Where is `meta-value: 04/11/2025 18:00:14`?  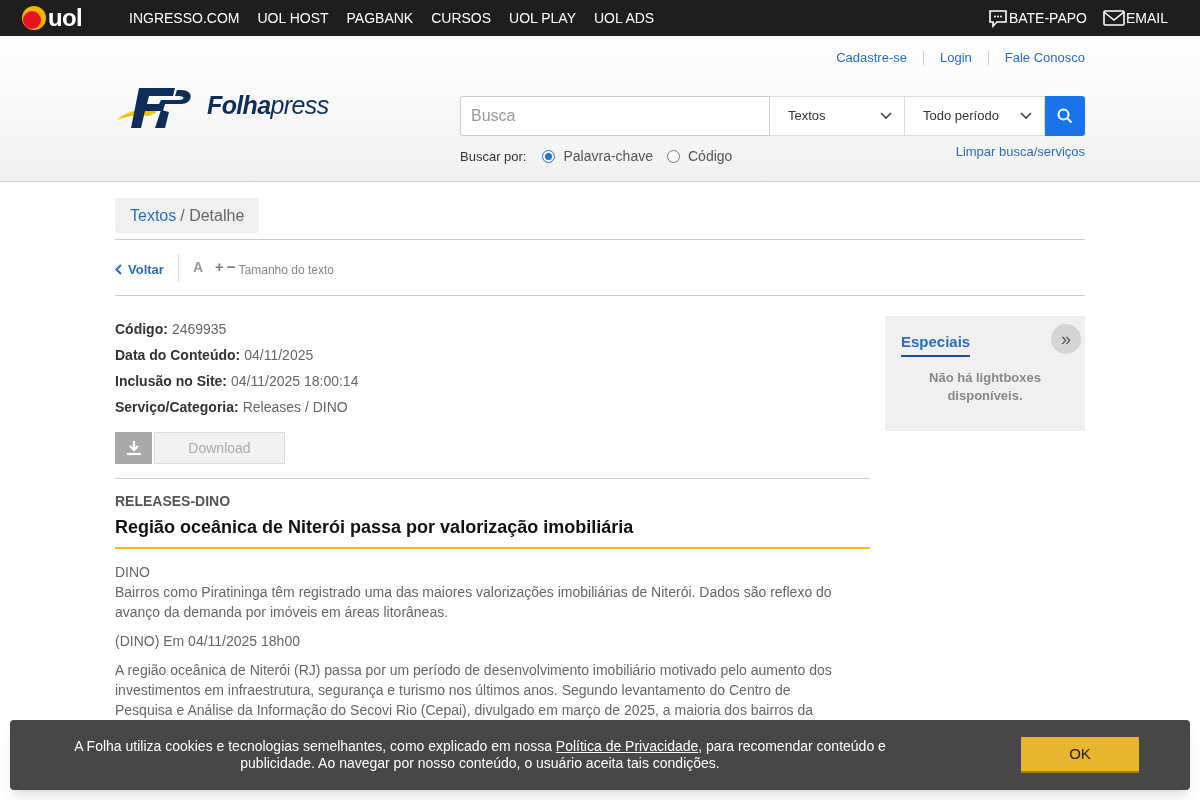
meta-value: 04/11/2025 18:00:14 is located at coordinates (295, 381).